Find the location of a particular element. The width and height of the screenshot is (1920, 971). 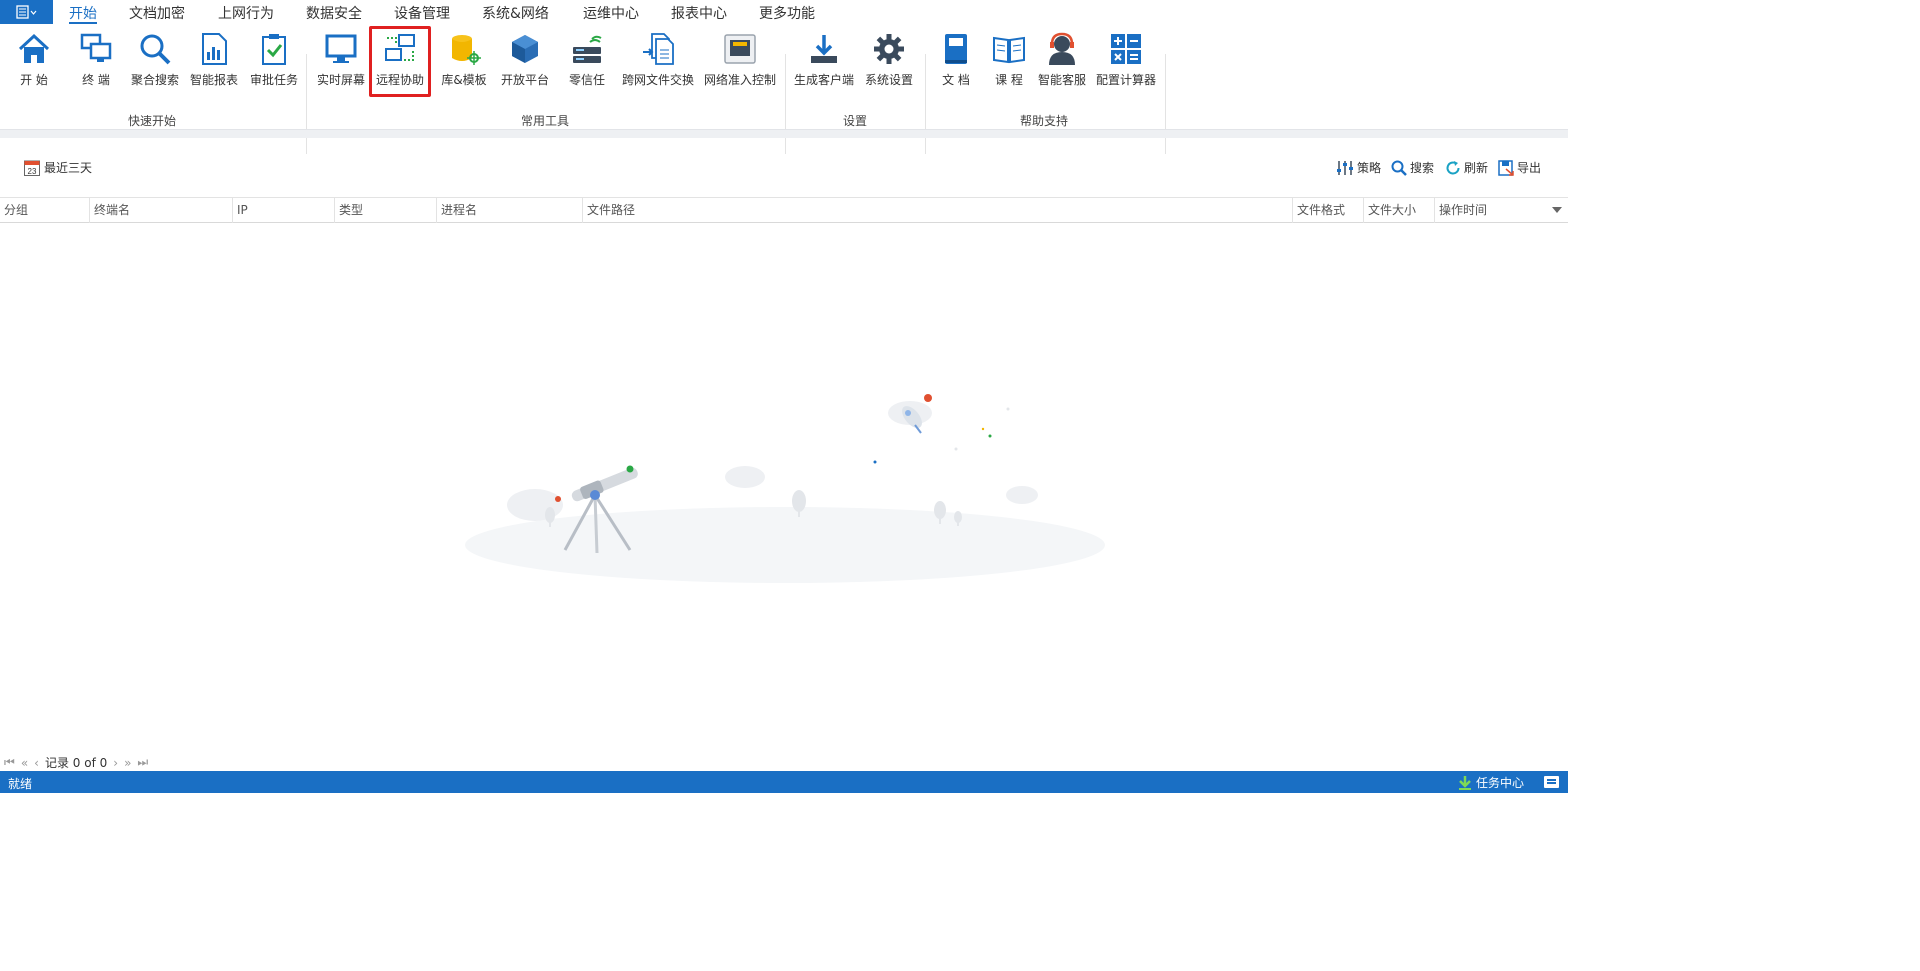

app-menu-button is located at coordinates (26, 12).